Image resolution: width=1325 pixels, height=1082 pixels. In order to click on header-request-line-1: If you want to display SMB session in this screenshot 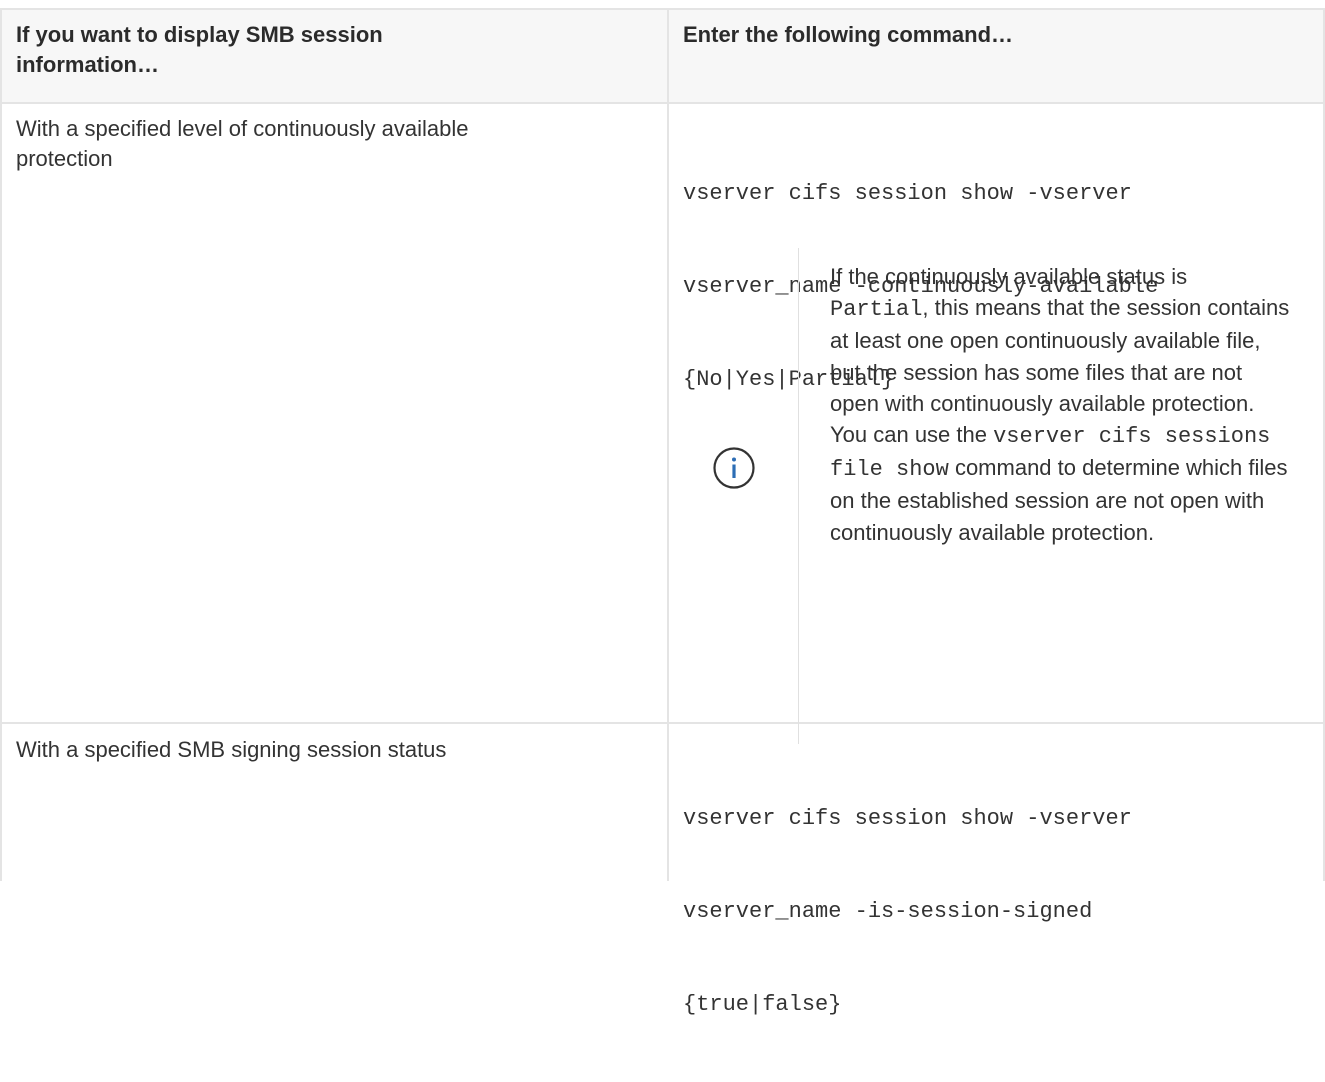, I will do `click(199, 34)`.